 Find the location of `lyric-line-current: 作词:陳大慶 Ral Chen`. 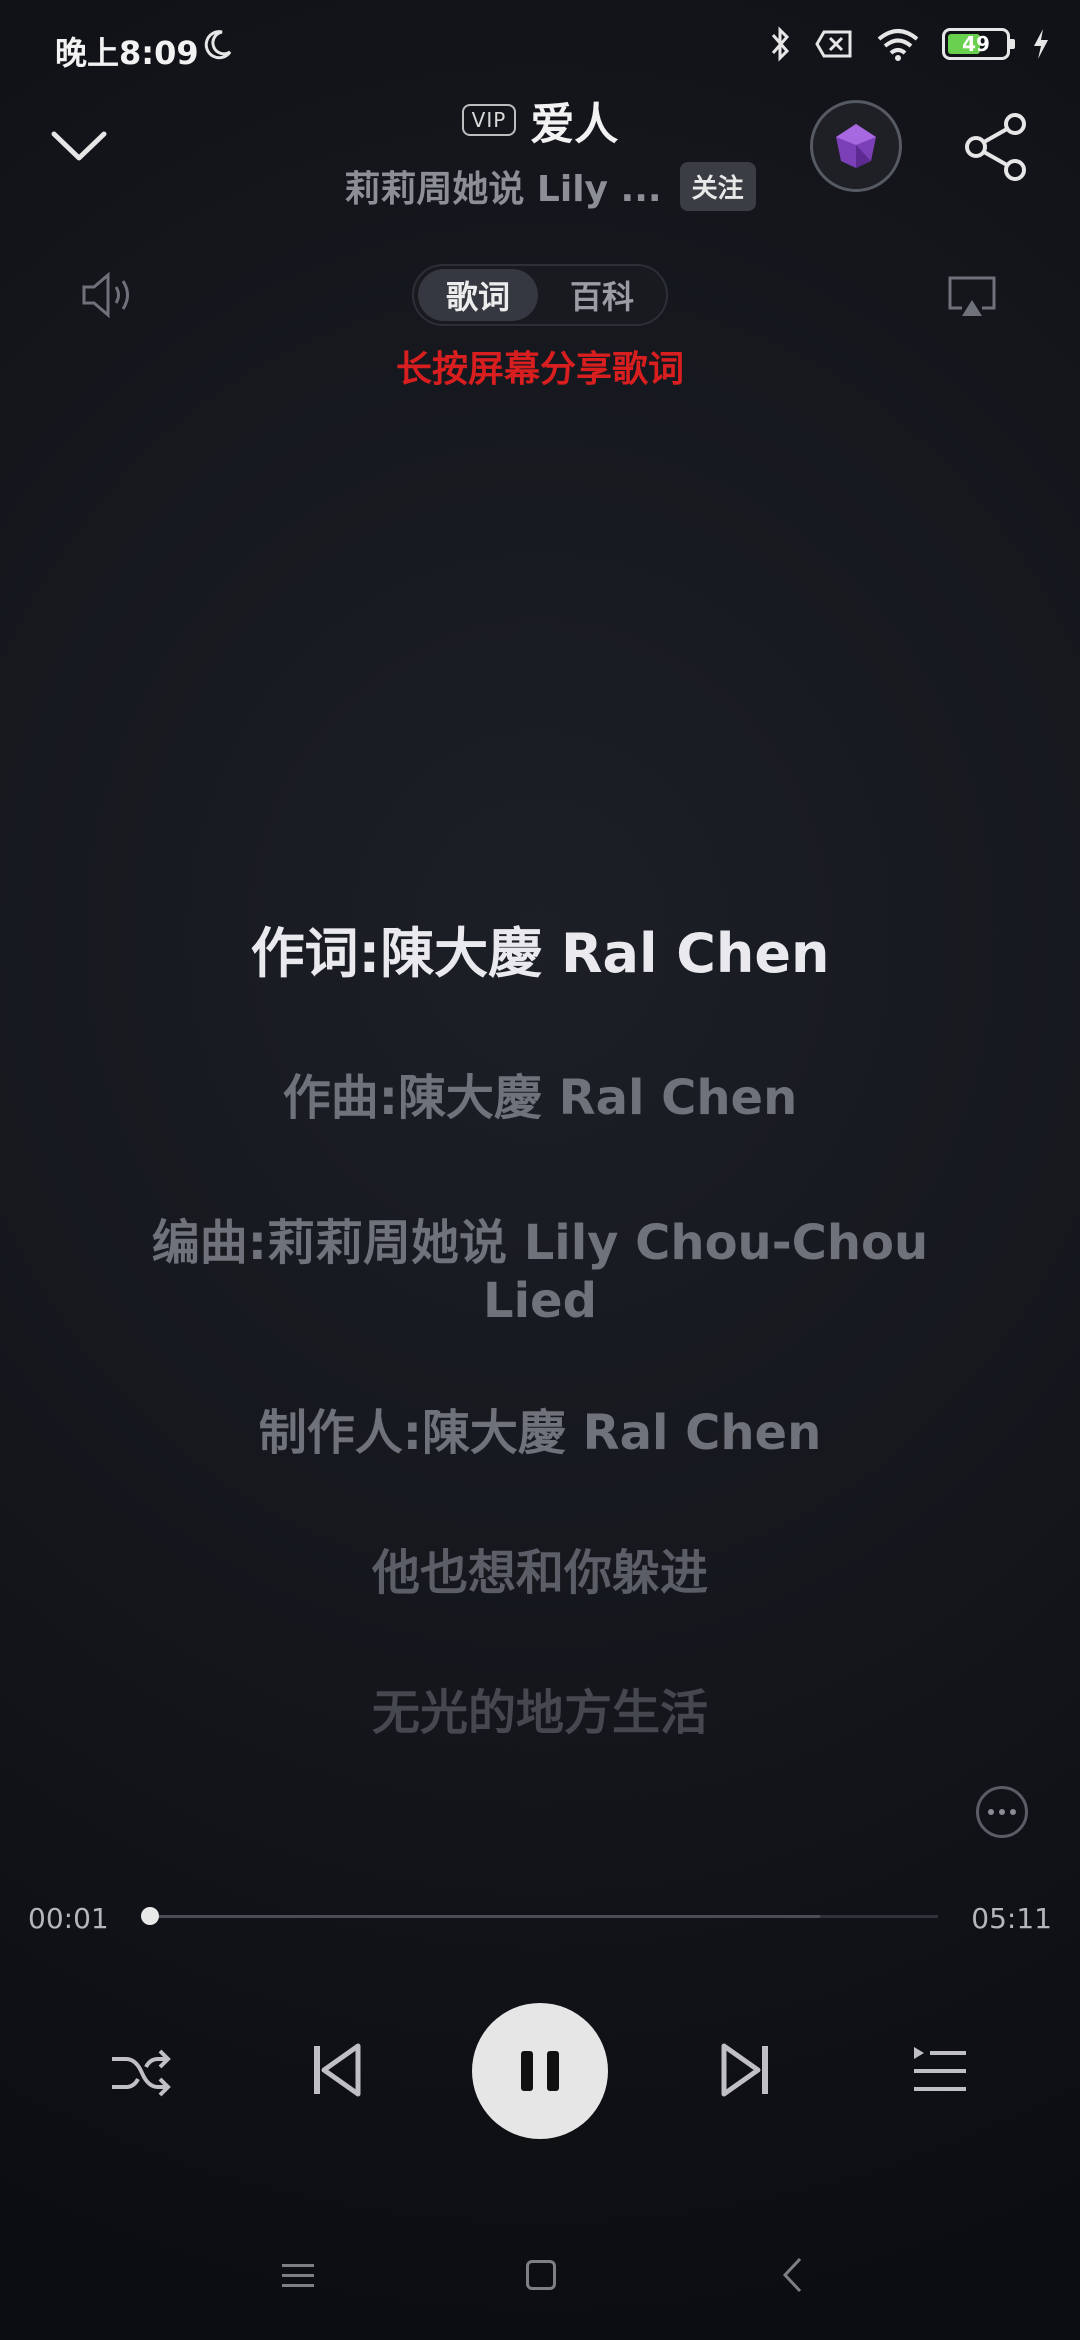

lyric-line-current: 作词:陳大慶 Ral Chen is located at coordinates (540, 954).